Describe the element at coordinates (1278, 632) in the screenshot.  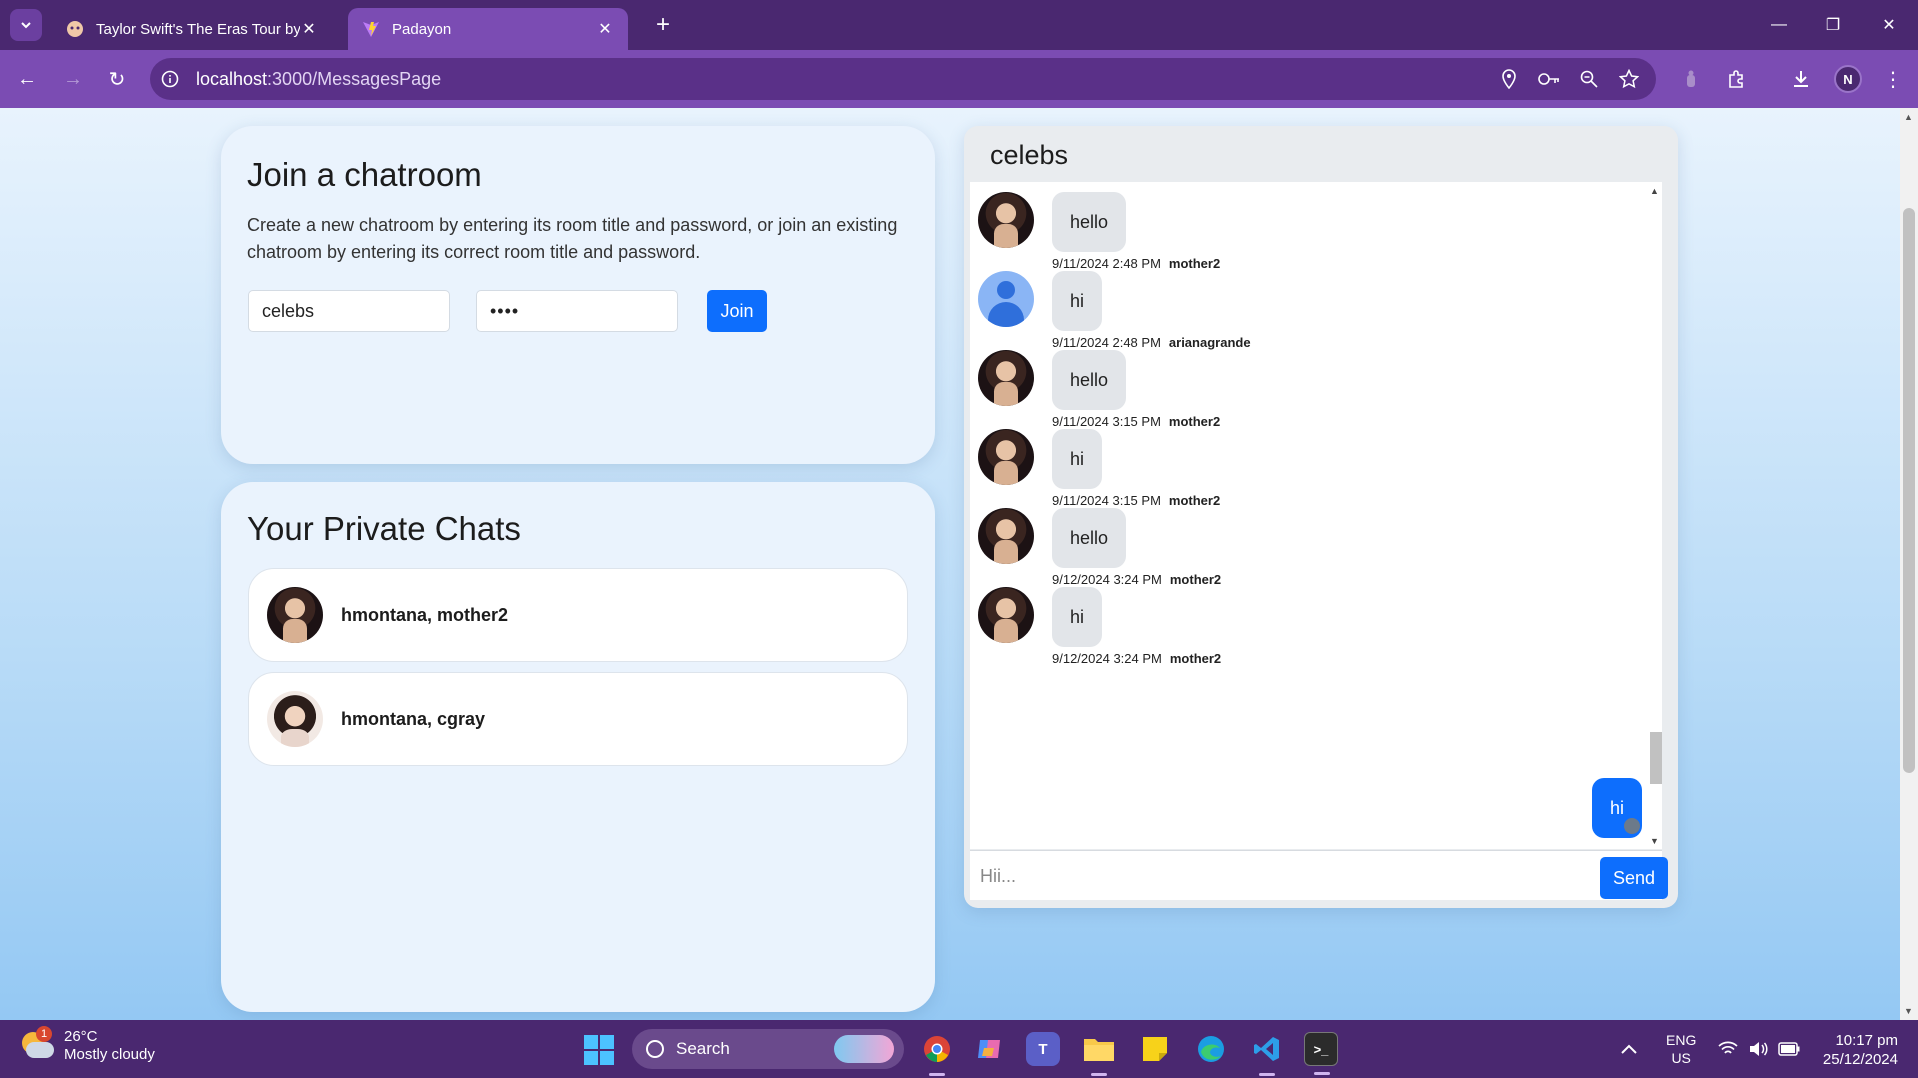
I see `message-item: hi 9/12/2024 3:24 PM mother2` at that location.